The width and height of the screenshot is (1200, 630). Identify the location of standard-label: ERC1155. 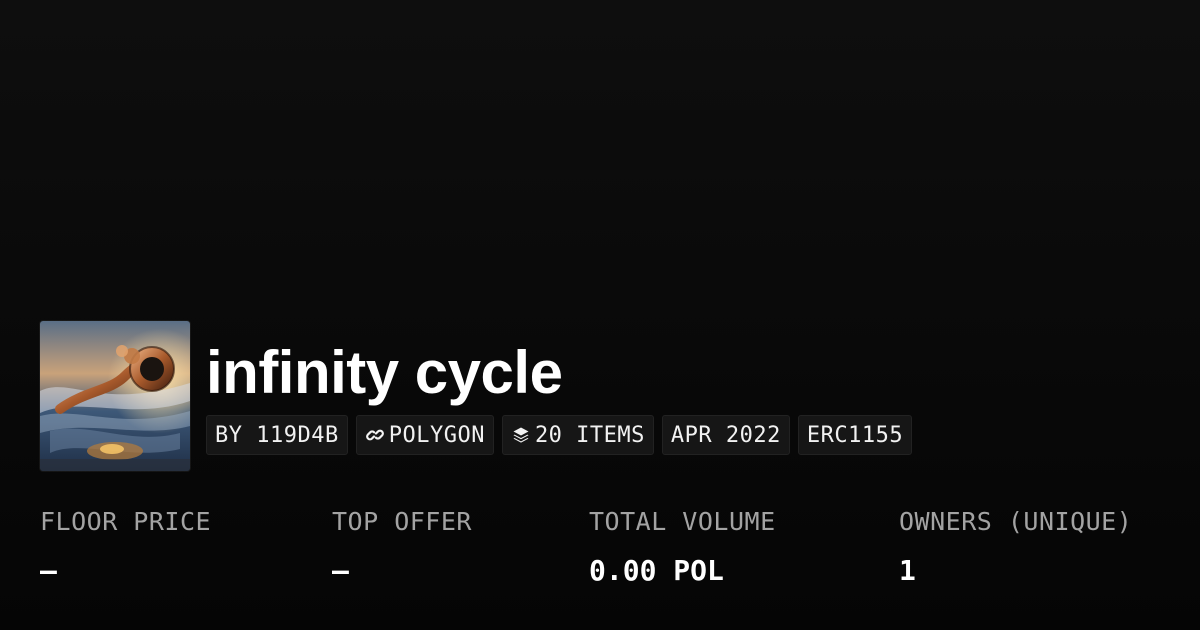
(855, 435).